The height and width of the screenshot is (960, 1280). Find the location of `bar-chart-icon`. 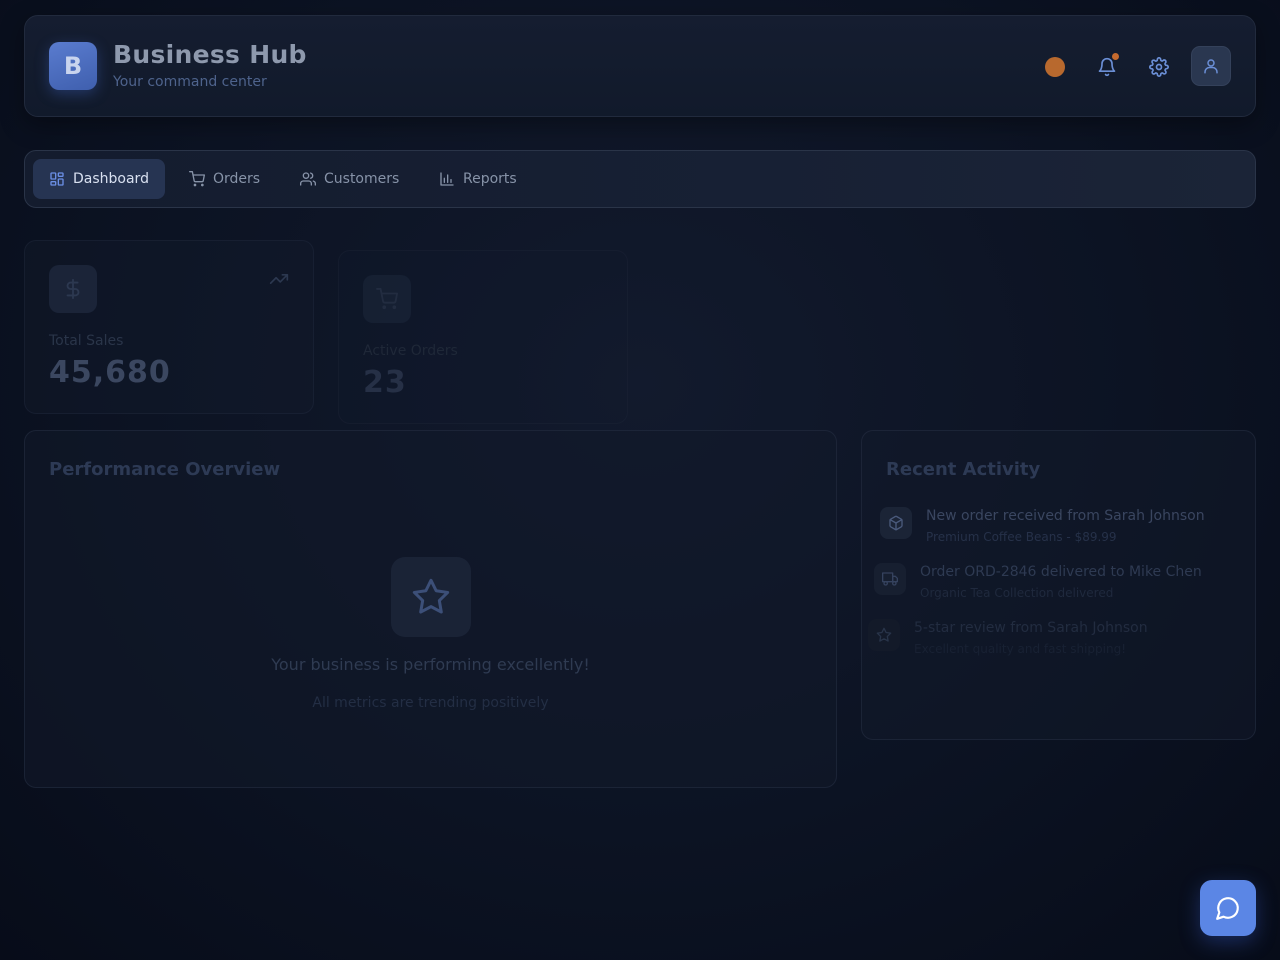

bar-chart-icon is located at coordinates (447, 179).